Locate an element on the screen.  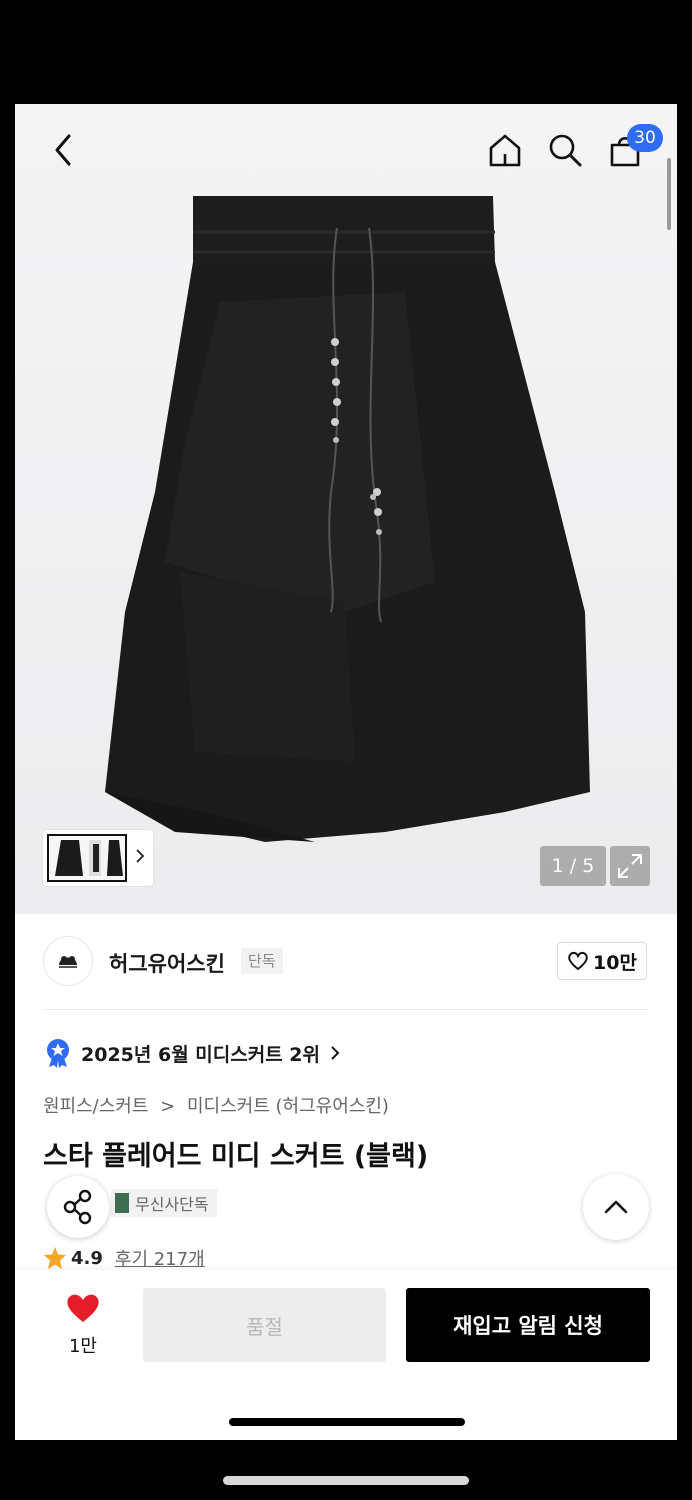
breadcrumb: 원피스/스커트 > 미디스커트 (허그유어스킨) is located at coordinates (216, 1105).